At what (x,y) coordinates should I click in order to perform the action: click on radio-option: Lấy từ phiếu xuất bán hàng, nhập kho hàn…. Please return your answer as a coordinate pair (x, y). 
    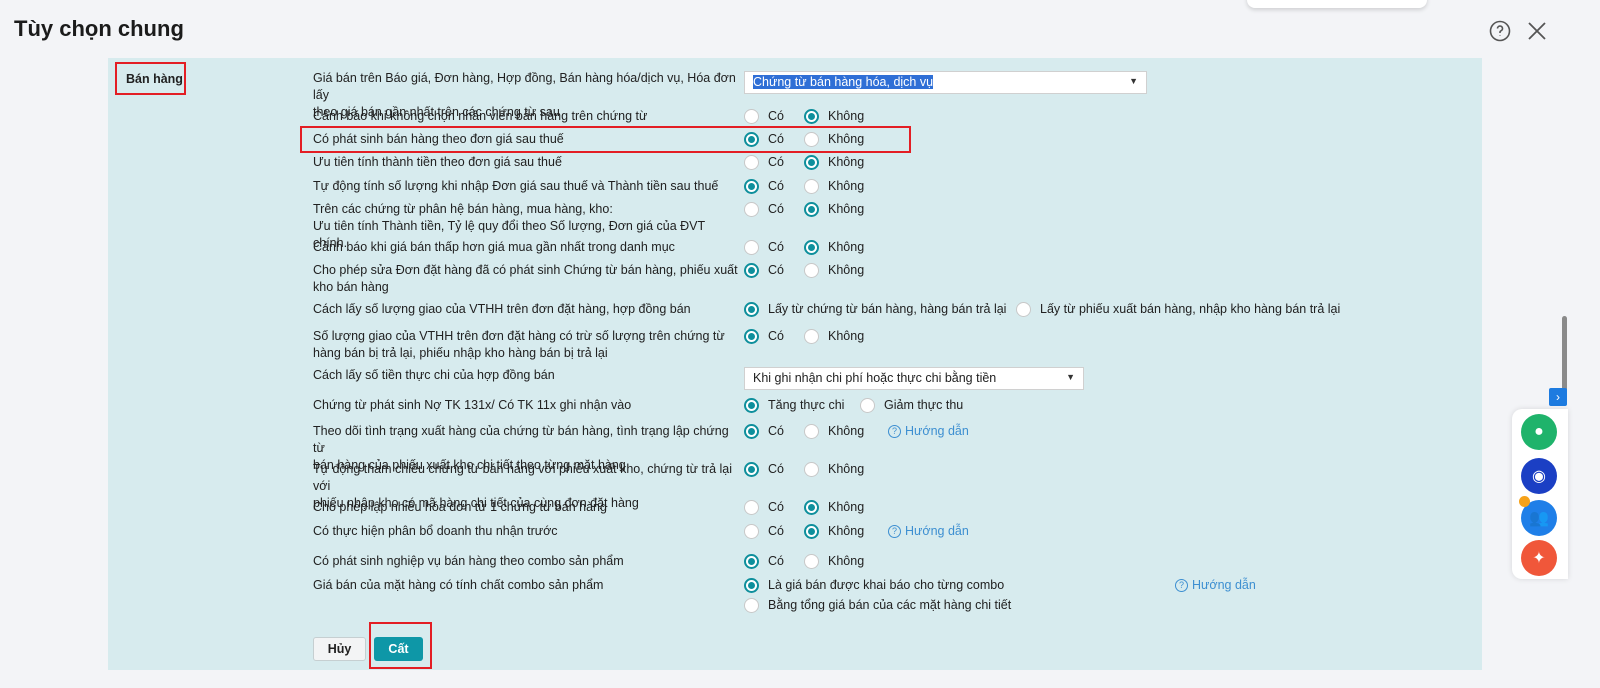
    Looking at the image, I should click on (1178, 309).